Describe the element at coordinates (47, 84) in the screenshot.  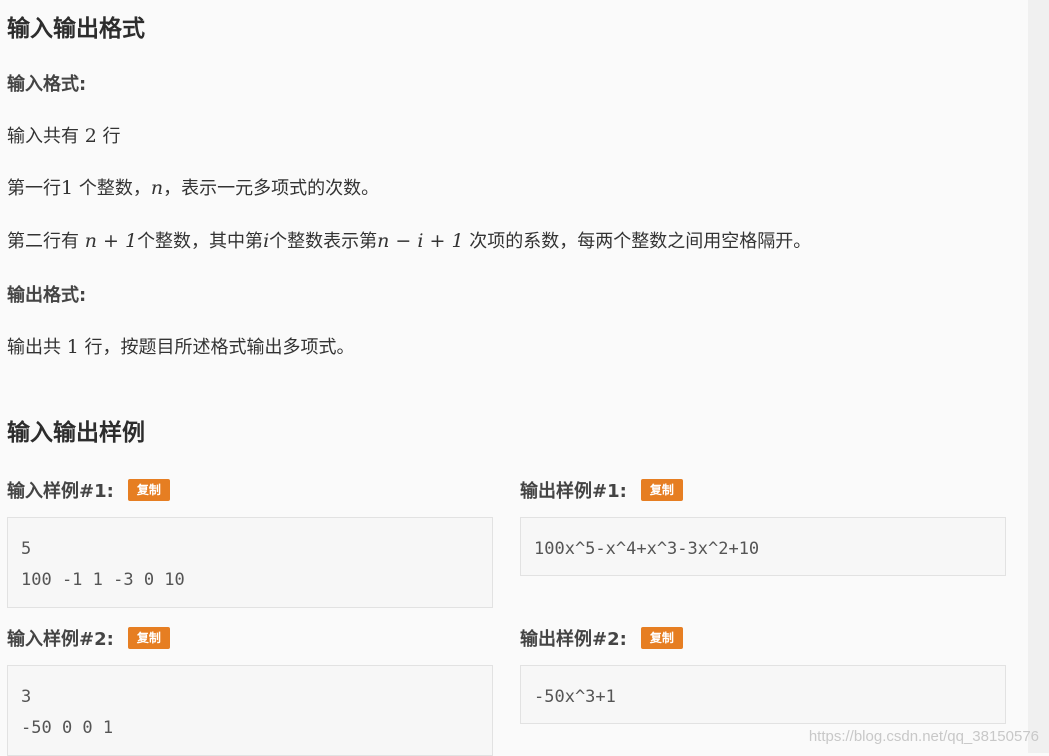
I see `input-format-heading: 输入格式:` at that location.